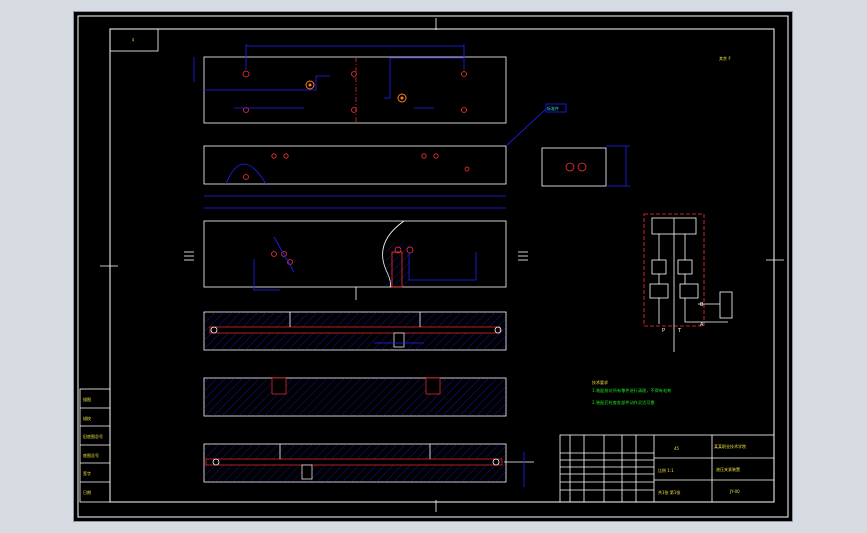 The width and height of the screenshot is (867, 533). Describe the element at coordinates (725, 58) in the screenshot. I see `roughness-mark: 其余 ∜` at that location.